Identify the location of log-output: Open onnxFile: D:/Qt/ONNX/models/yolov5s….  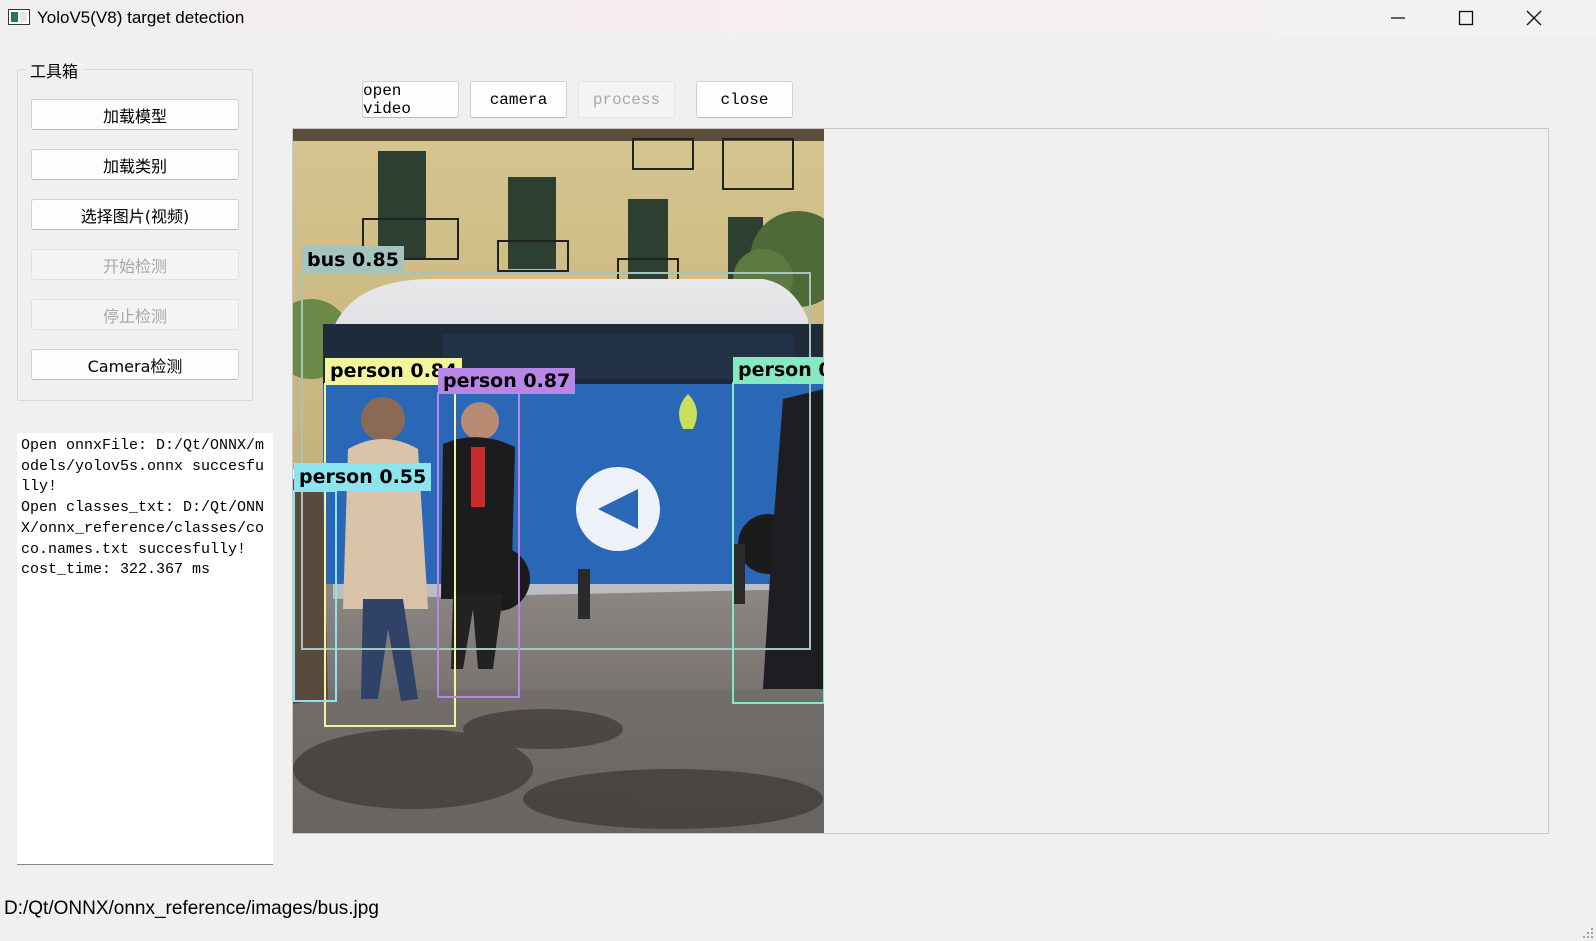
(145, 649).